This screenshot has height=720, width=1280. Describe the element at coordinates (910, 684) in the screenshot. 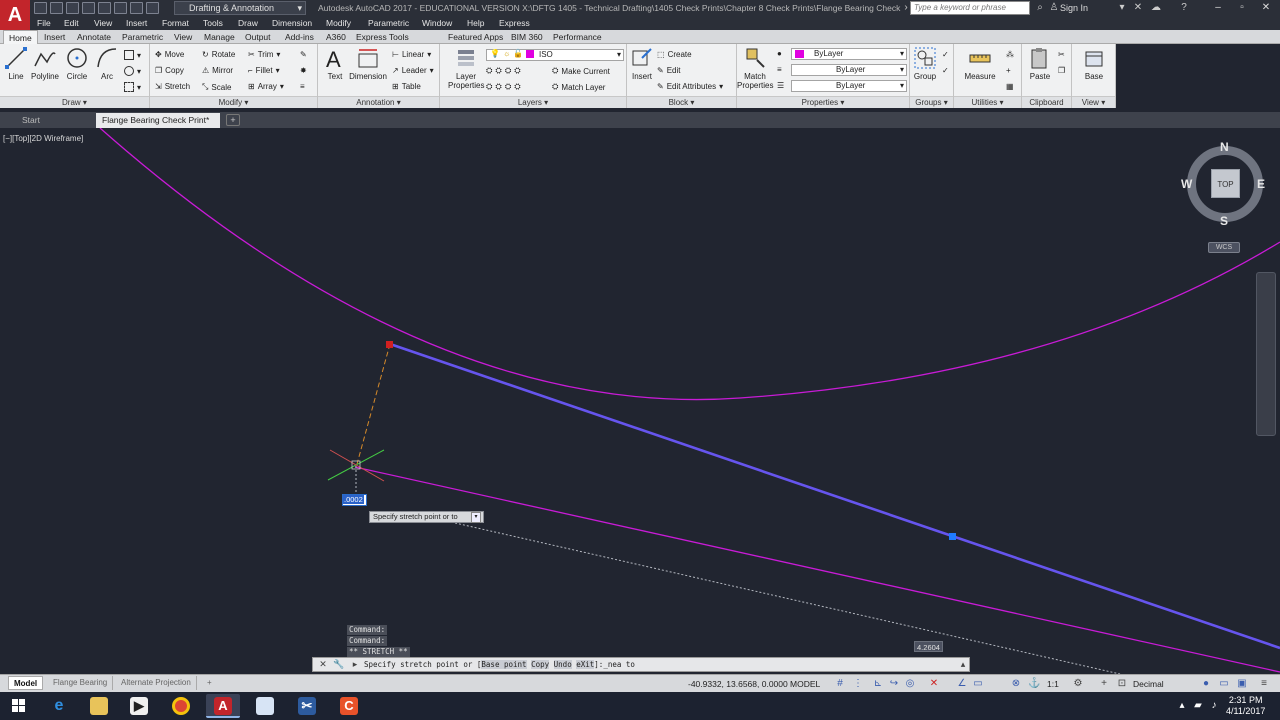

I see `isodraft-icon: ◎` at that location.